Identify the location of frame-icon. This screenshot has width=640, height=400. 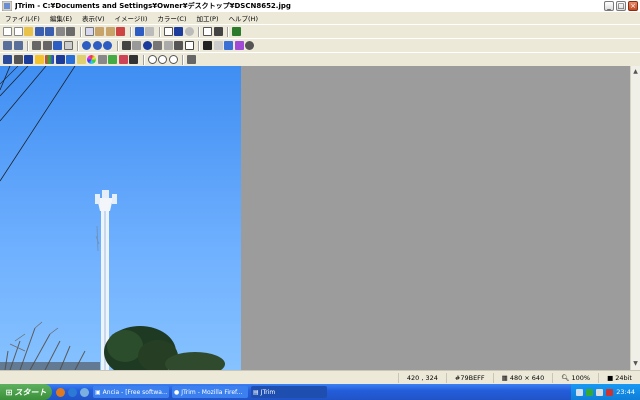
(189, 45).